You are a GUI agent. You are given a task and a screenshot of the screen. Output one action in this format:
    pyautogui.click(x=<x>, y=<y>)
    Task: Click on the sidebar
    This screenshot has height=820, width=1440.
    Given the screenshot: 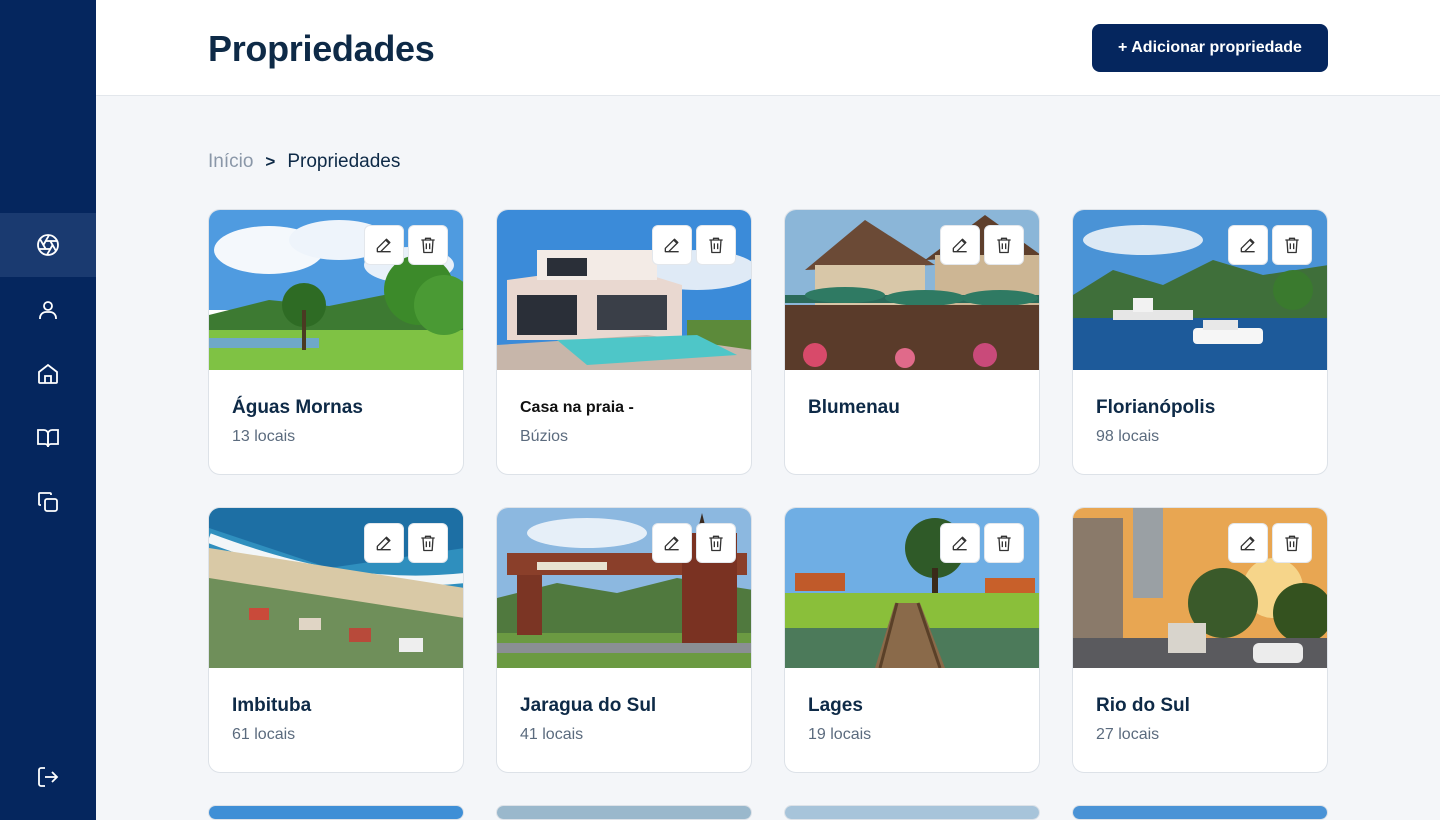 What is the action you would take?
    pyautogui.click(x=48, y=410)
    